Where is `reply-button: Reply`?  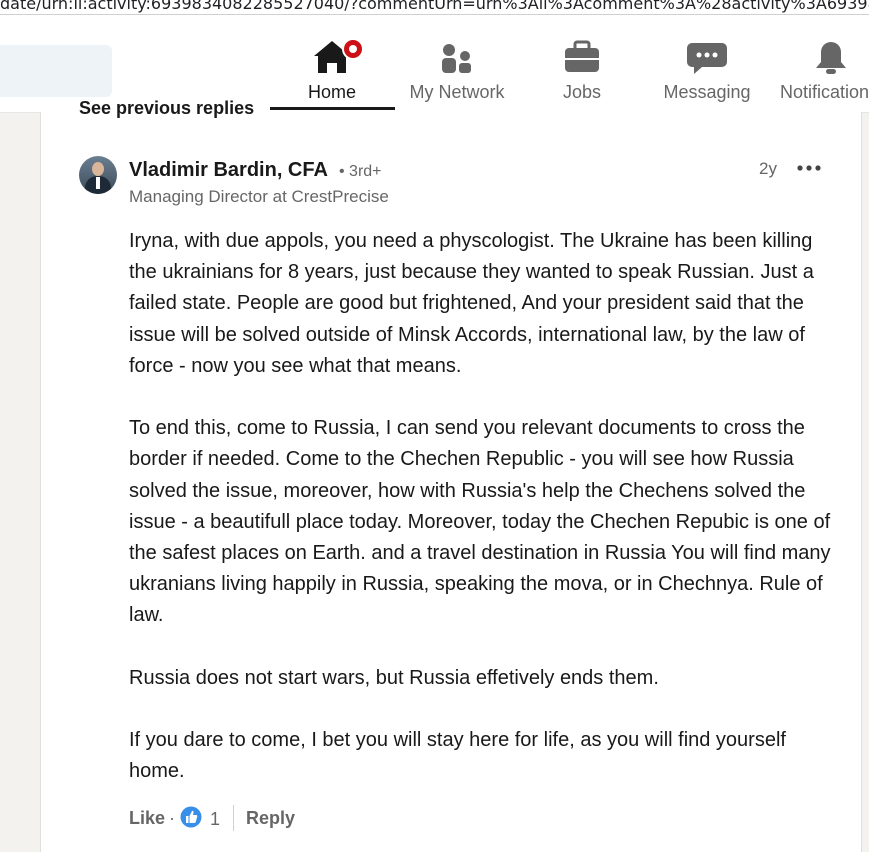 reply-button: Reply is located at coordinates (270, 818).